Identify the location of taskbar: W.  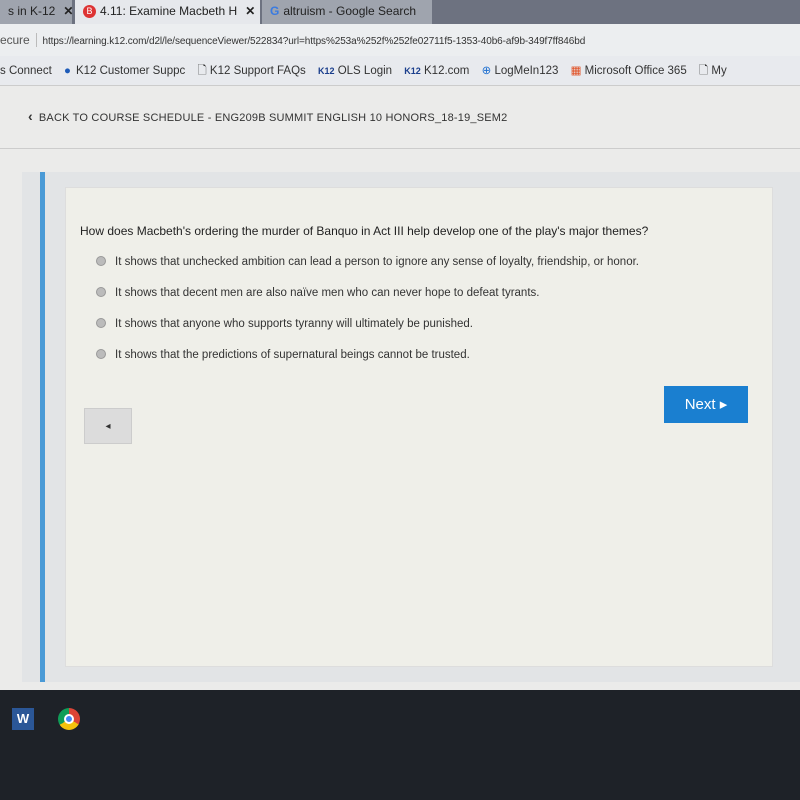
(400, 745).